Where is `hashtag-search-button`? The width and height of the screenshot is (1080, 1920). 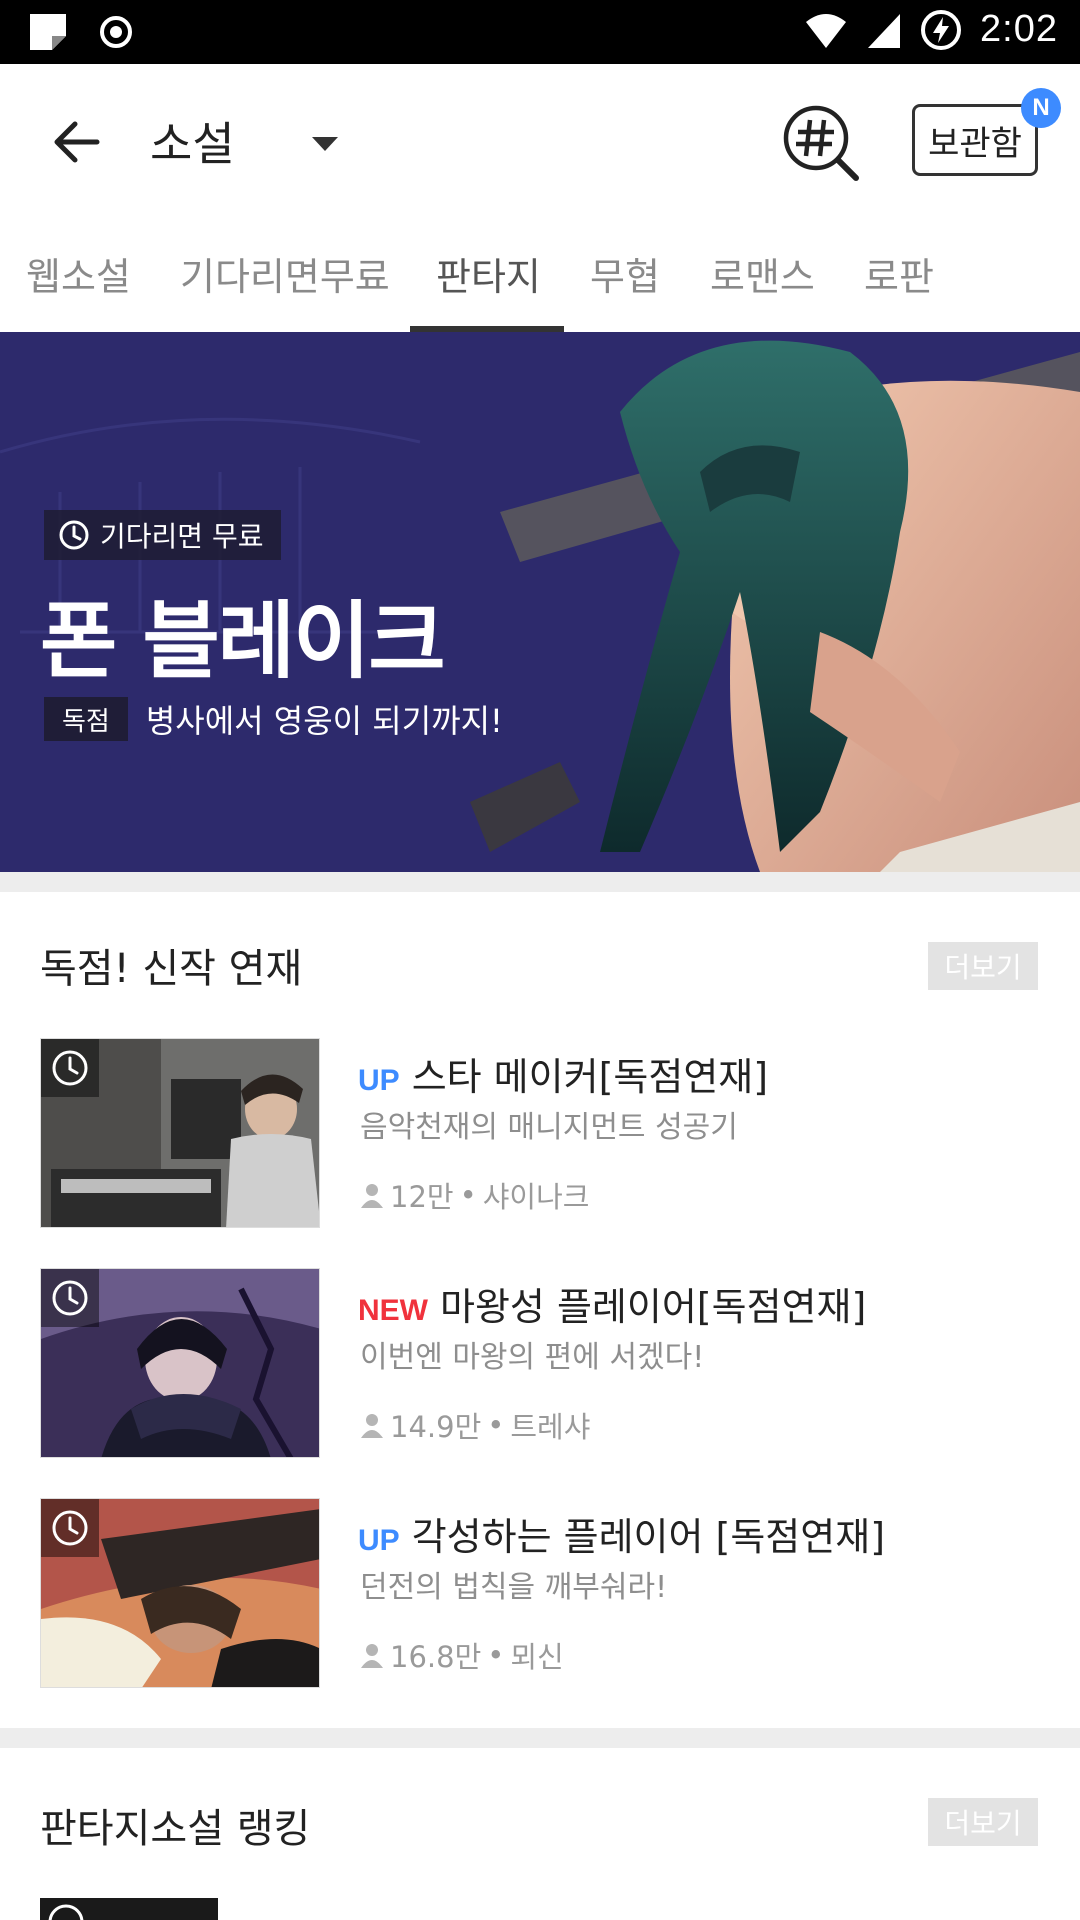 hashtag-search-button is located at coordinates (821, 143).